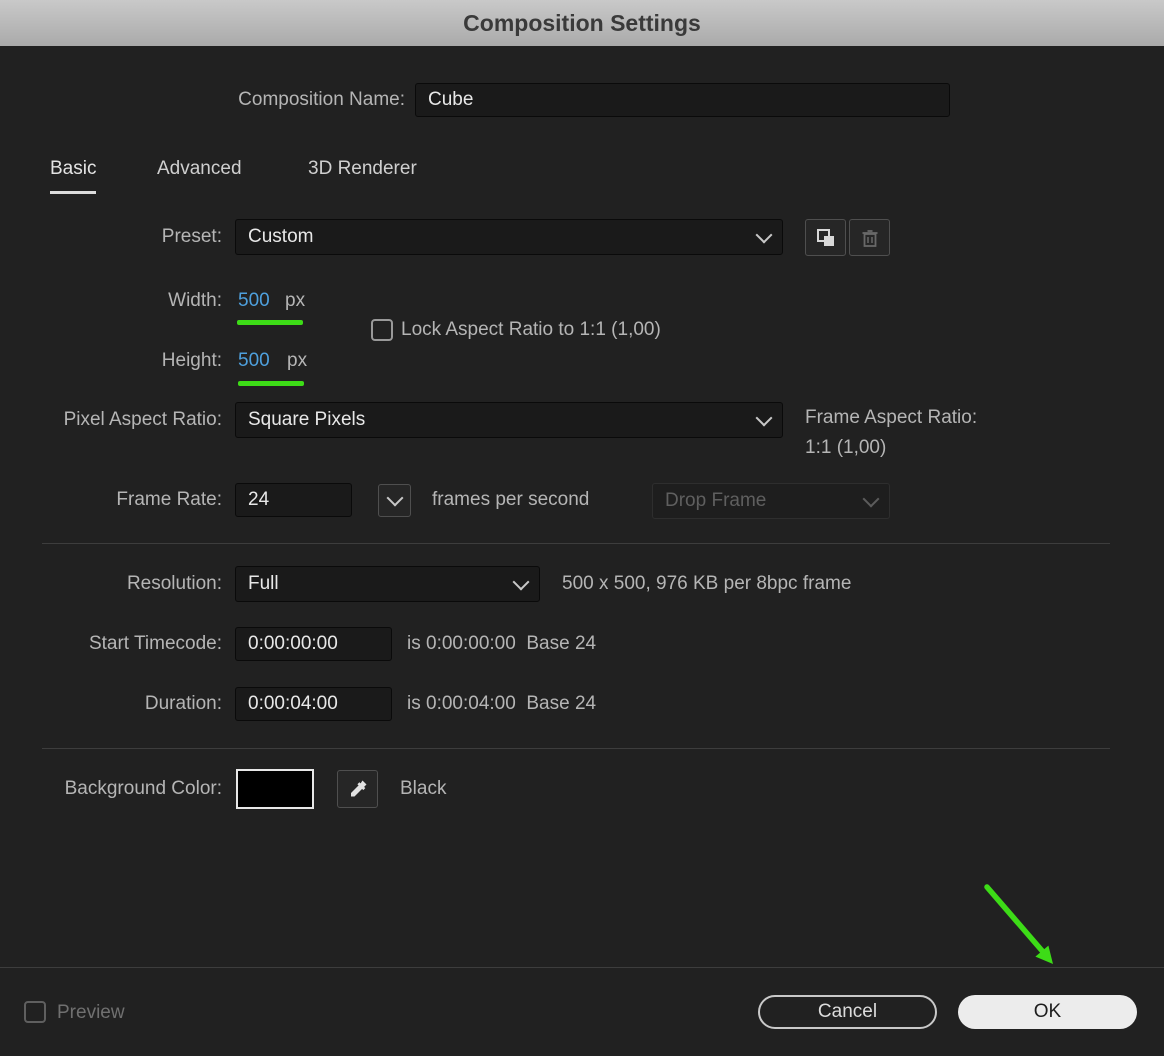 Image resolution: width=1164 pixels, height=1056 pixels. I want to click on height-label: Height:, so click(191, 360).